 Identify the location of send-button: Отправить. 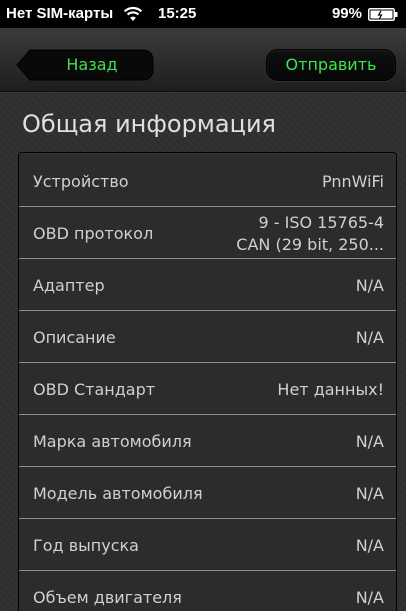
(331, 65).